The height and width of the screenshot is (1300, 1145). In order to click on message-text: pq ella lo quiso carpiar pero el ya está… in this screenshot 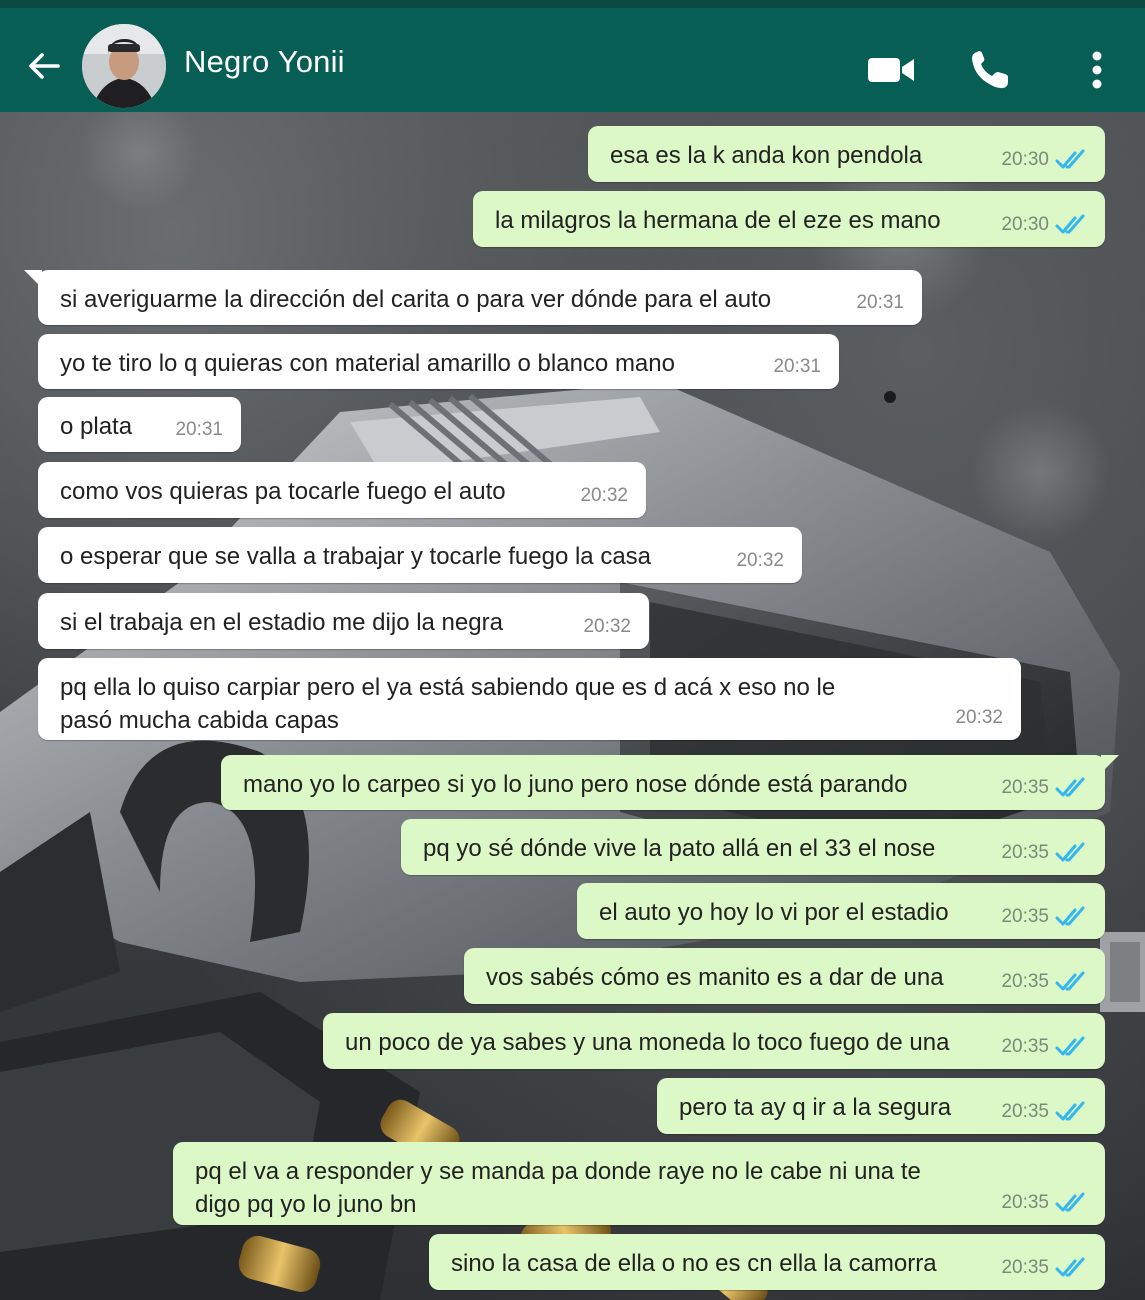, I will do `click(448, 704)`.